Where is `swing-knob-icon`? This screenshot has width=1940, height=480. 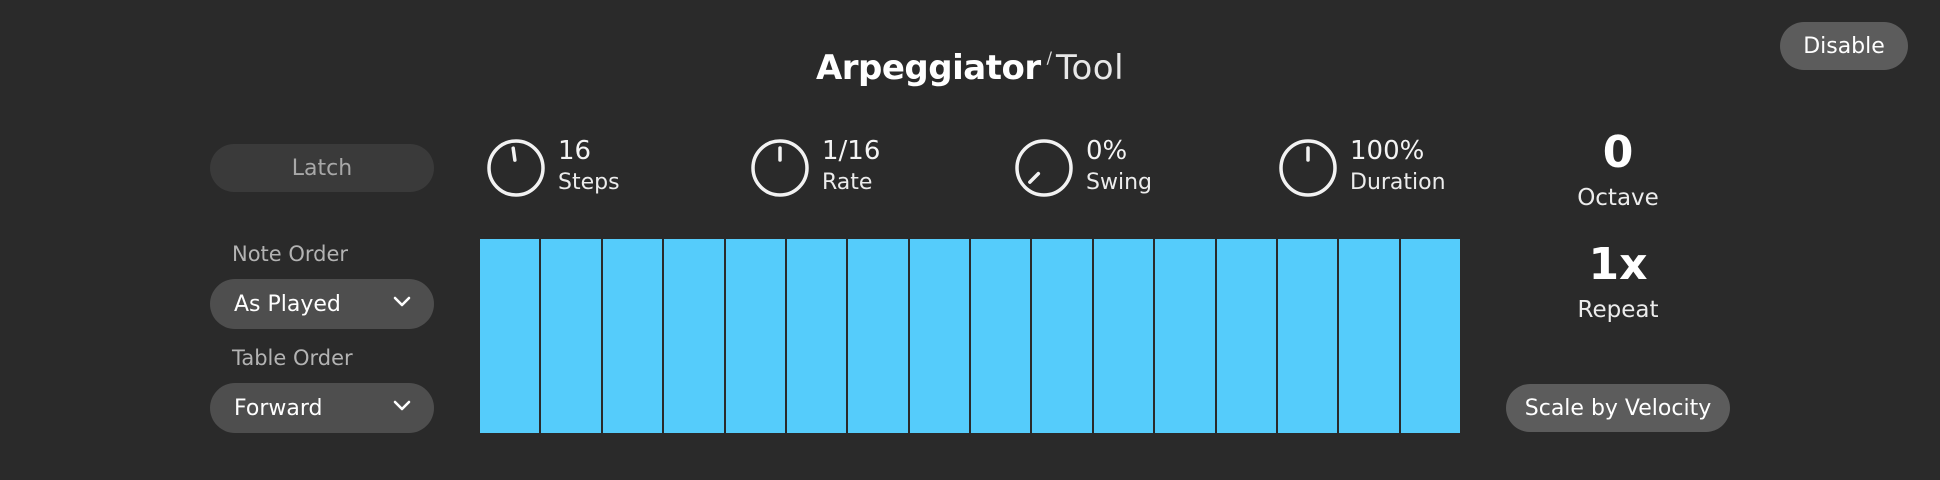
swing-knob-icon is located at coordinates (1044, 168).